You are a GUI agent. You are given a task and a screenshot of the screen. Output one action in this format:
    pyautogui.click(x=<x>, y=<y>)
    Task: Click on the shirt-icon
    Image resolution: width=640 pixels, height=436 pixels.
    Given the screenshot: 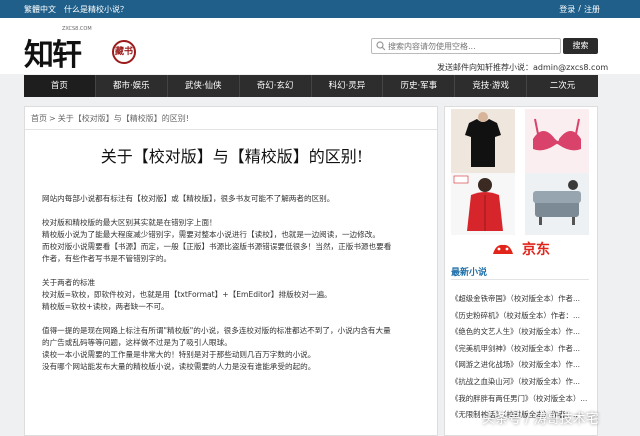 What is the action you would take?
    pyautogui.click(x=483, y=141)
    